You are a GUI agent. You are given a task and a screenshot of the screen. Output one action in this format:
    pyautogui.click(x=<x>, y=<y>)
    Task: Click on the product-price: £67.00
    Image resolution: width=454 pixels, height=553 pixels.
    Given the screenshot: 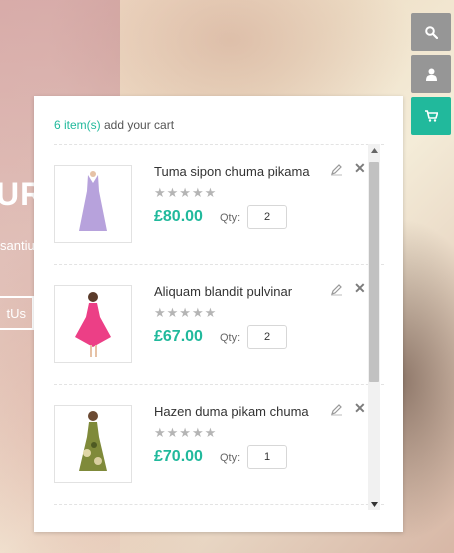 What is the action you would take?
    pyautogui.click(x=178, y=336)
    